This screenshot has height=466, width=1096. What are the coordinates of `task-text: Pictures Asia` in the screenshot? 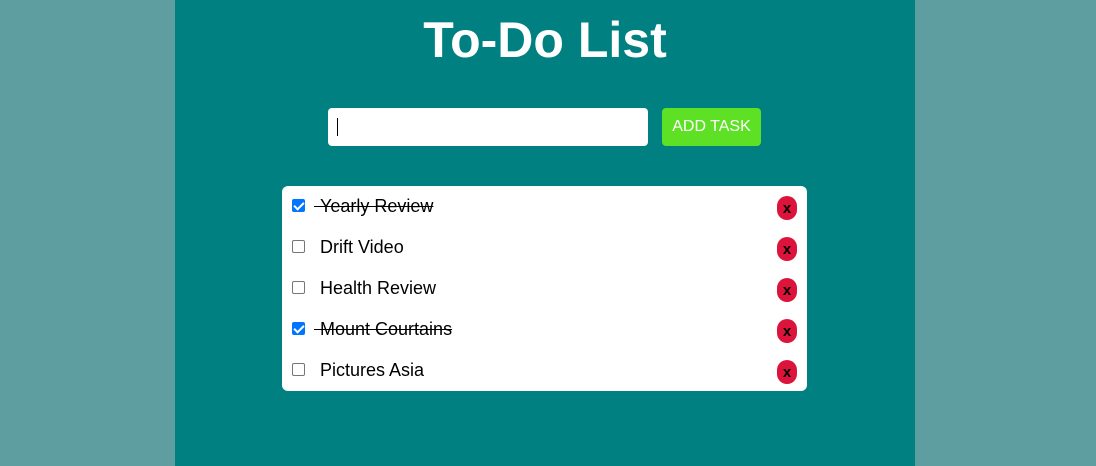 It's located at (372, 370).